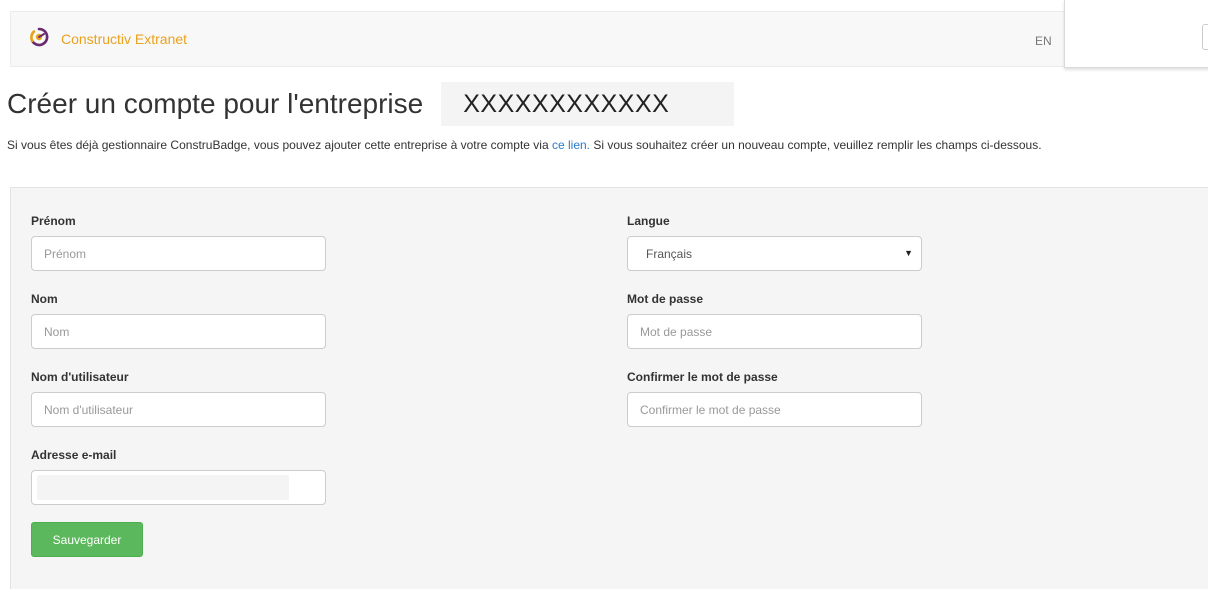 This screenshot has width=1208, height=589. I want to click on constructiv-logo-icon, so click(39, 39).